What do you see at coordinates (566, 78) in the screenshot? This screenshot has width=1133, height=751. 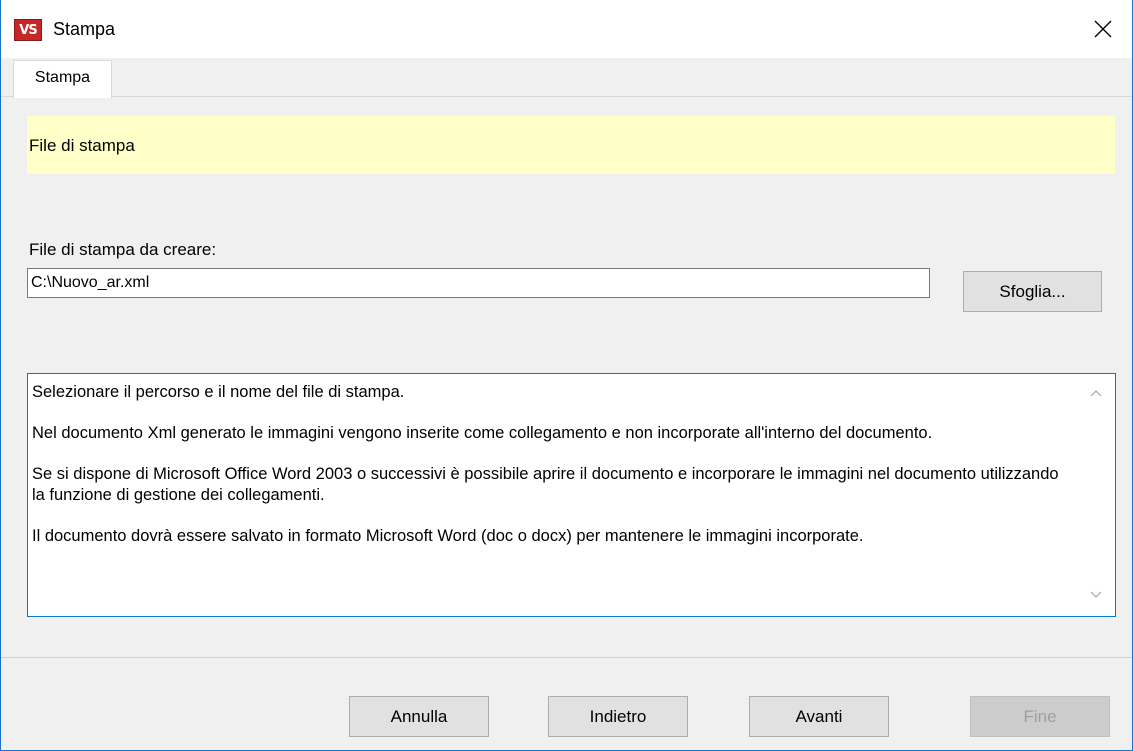 I see `tab-strip: Stampa` at bounding box center [566, 78].